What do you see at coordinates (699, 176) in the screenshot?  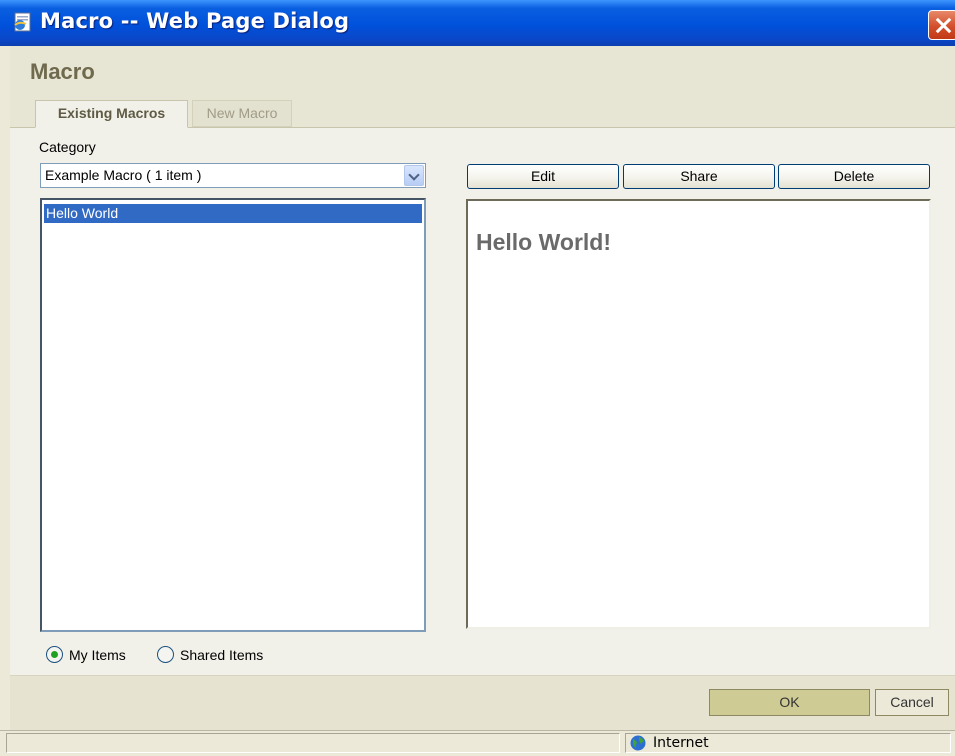 I see `share-button: Share` at bounding box center [699, 176].